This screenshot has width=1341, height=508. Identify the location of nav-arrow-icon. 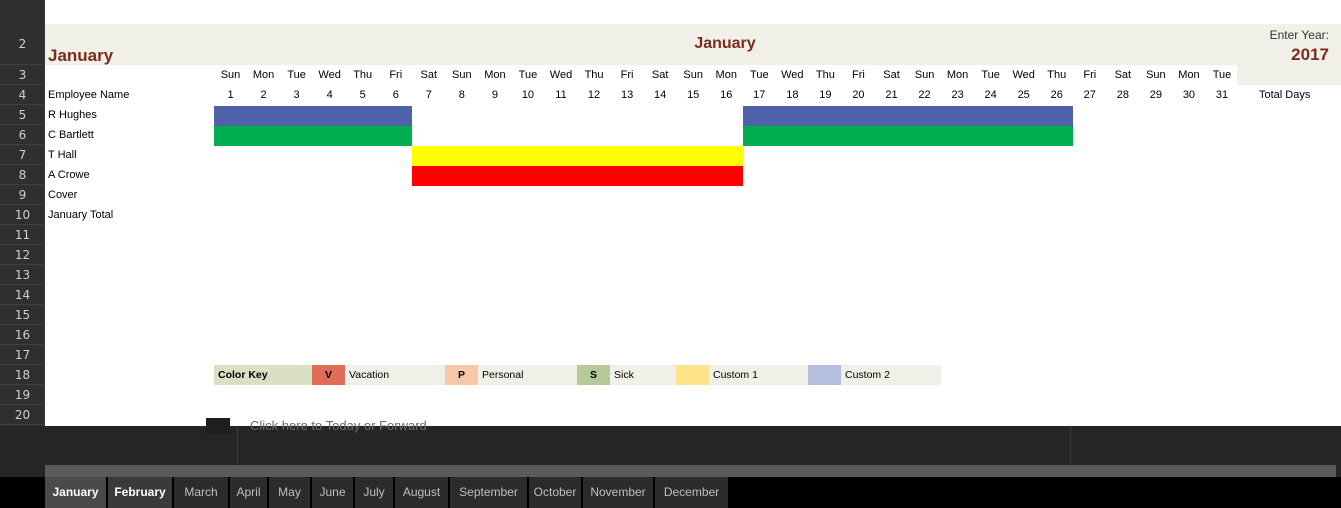
(218, 426).